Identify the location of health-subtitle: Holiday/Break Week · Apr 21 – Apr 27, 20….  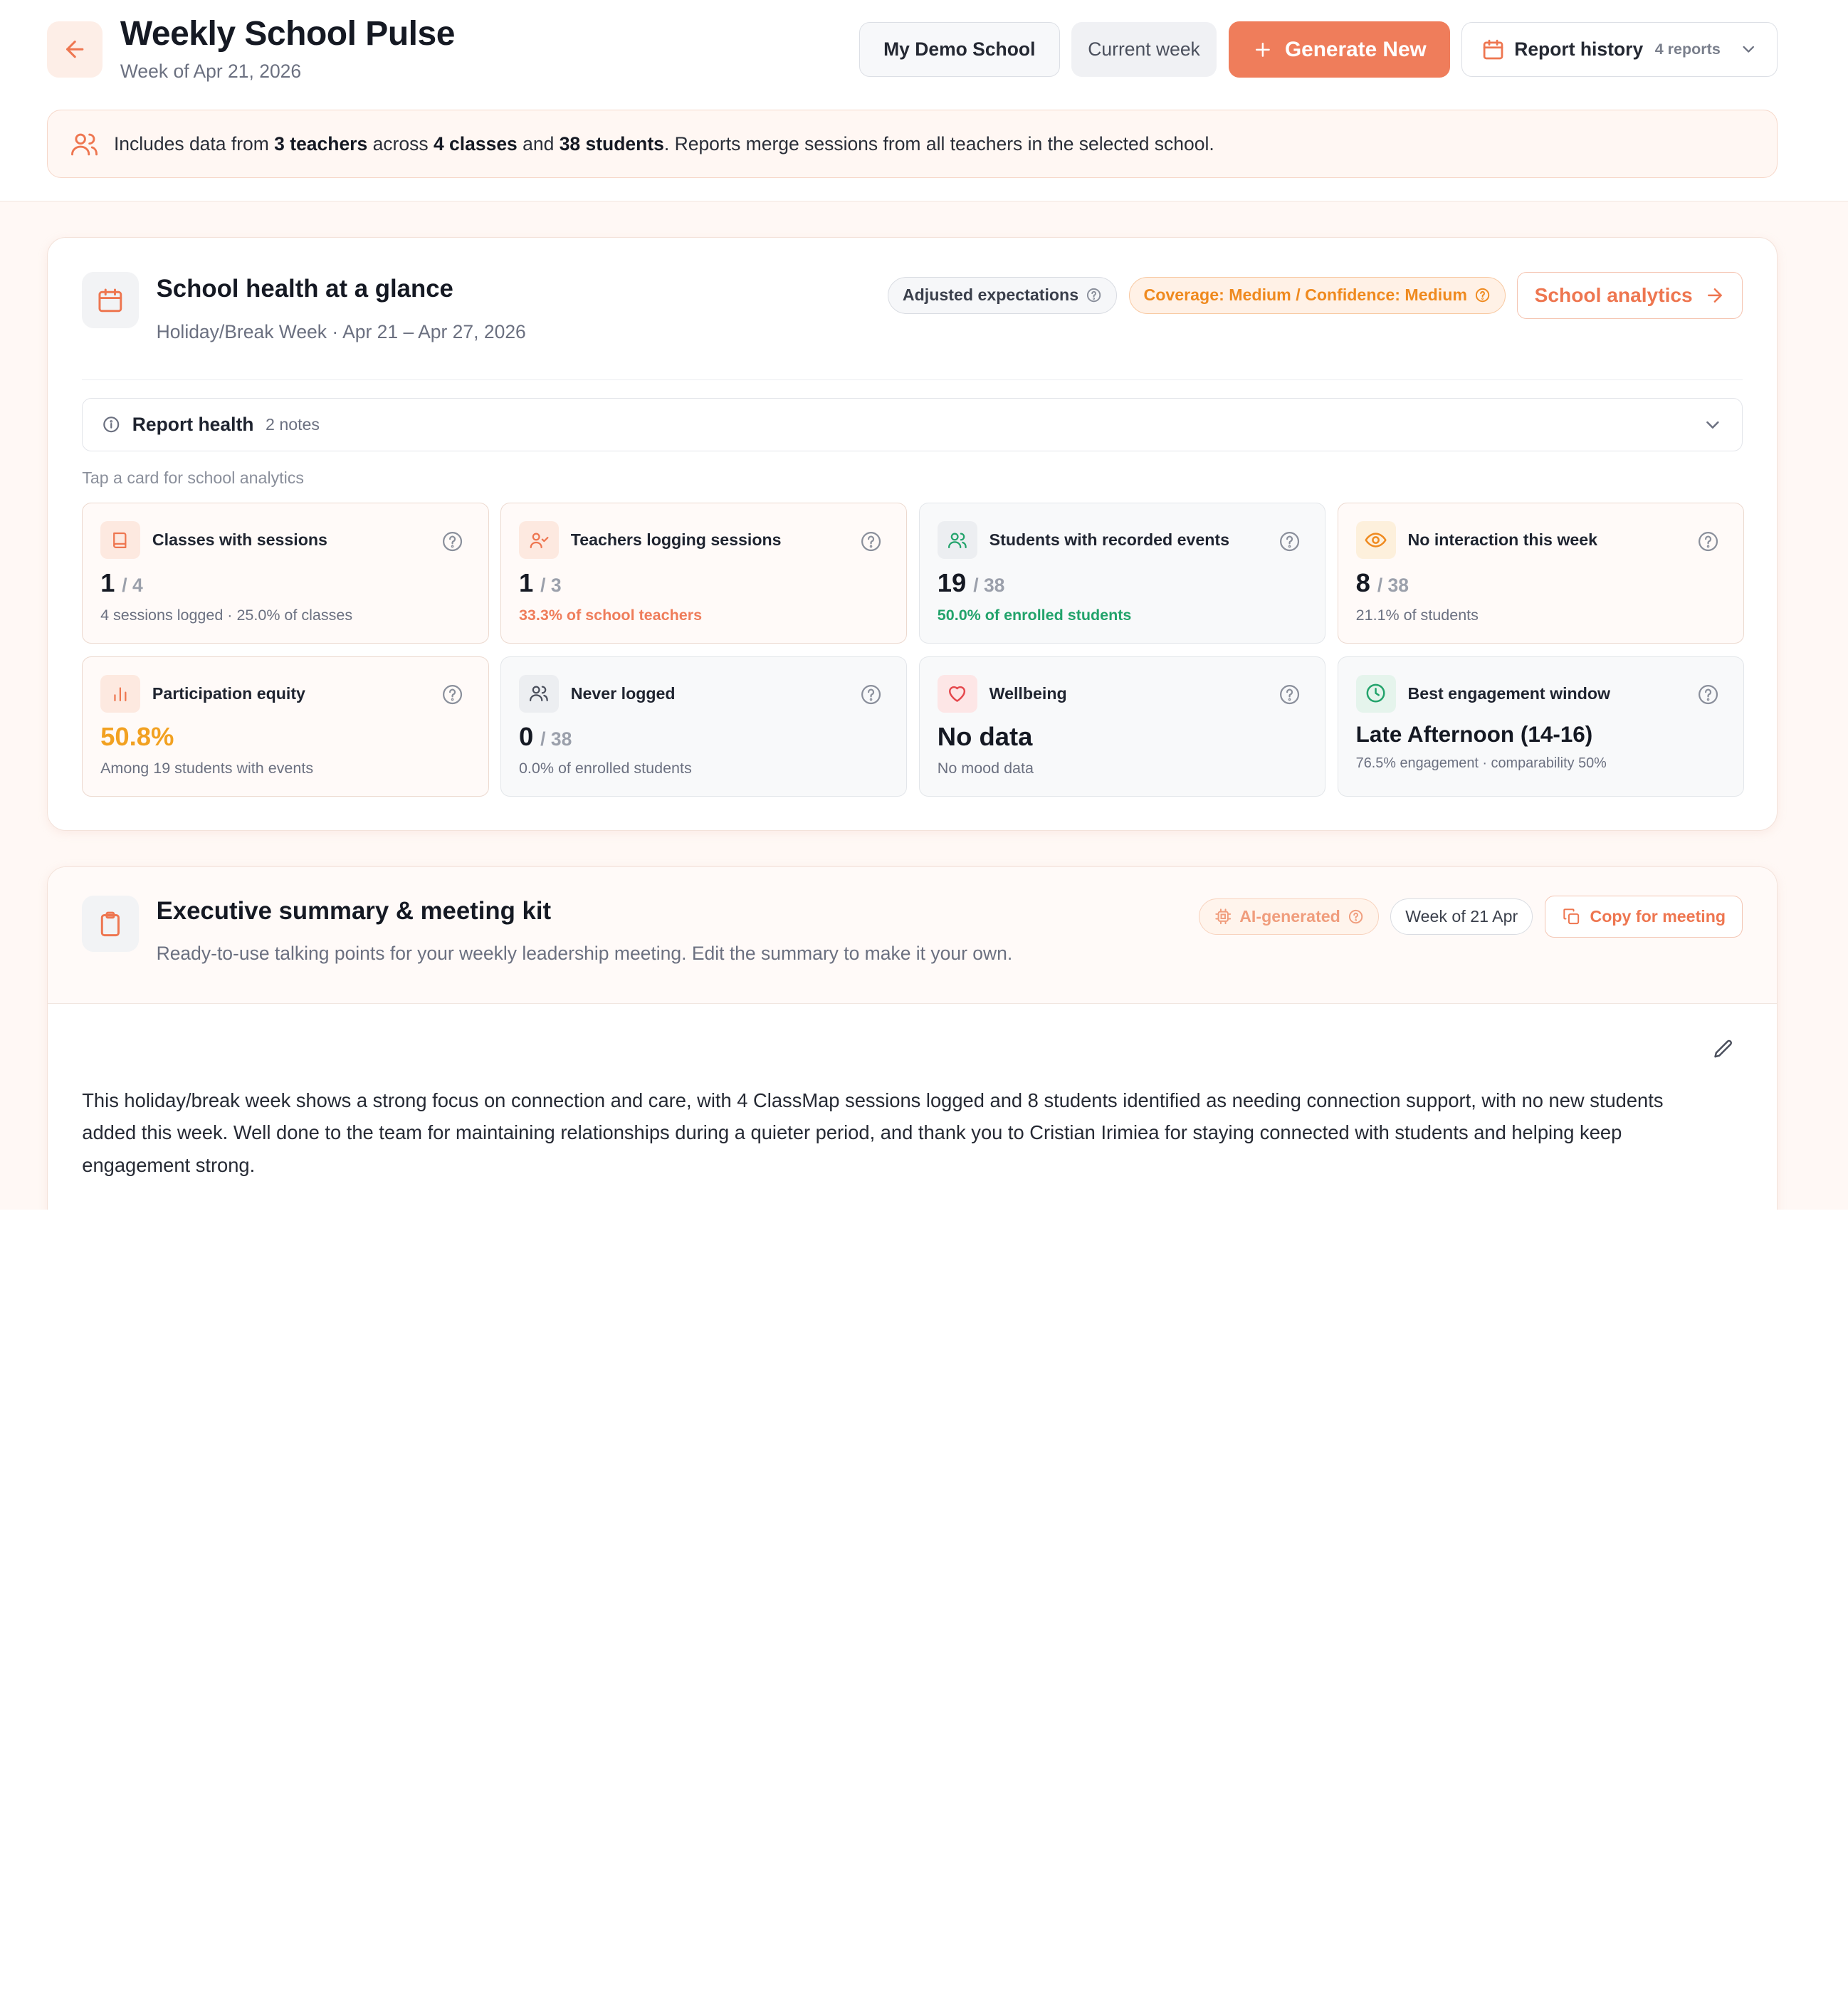
(341, 332).